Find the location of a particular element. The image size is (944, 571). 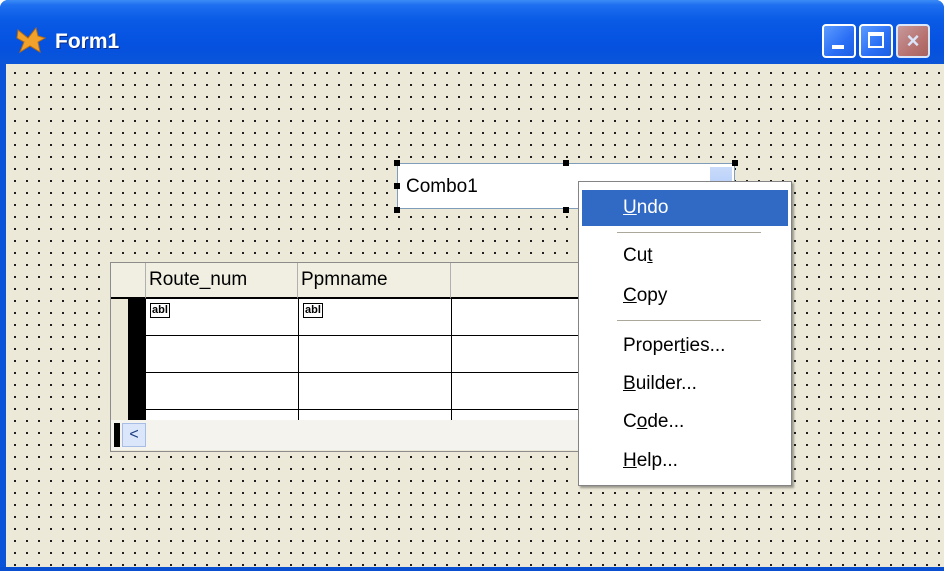

horizontal-scrollbar: < is located at coordinates (349, 435).